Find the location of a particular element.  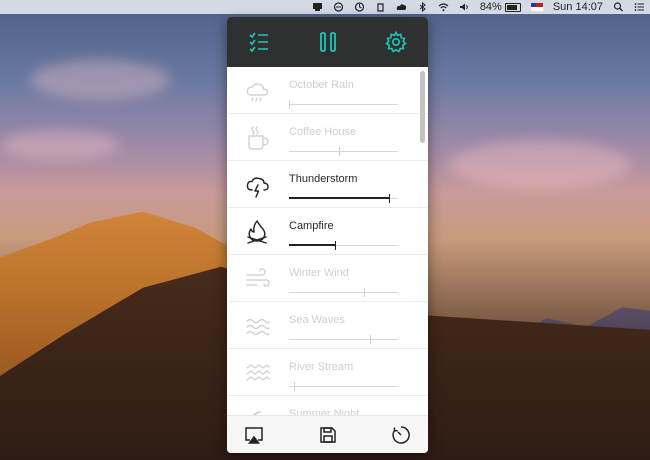

sound-name: Summer Night is located at coordinates (324, 411).